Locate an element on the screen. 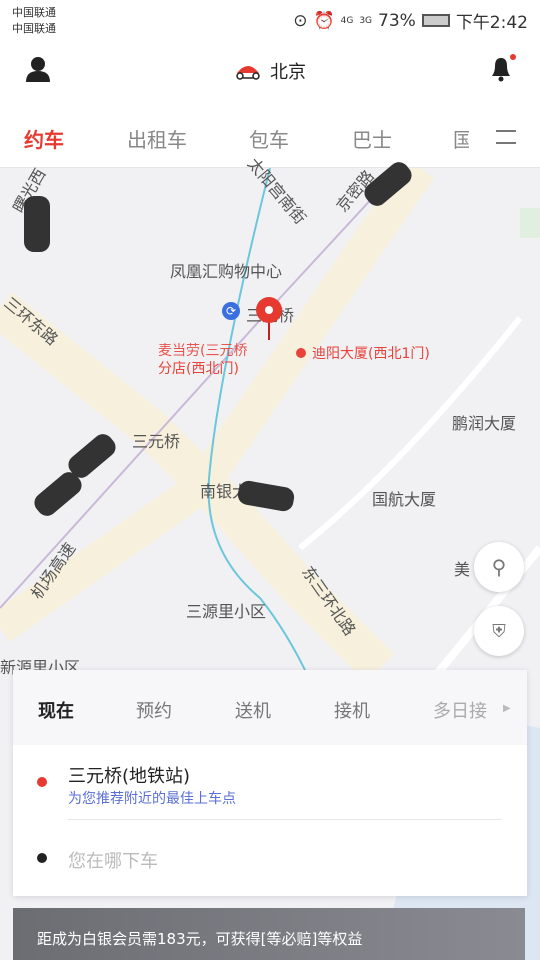  alarm-icon: ⏰ is located at coordinates (324, 20).